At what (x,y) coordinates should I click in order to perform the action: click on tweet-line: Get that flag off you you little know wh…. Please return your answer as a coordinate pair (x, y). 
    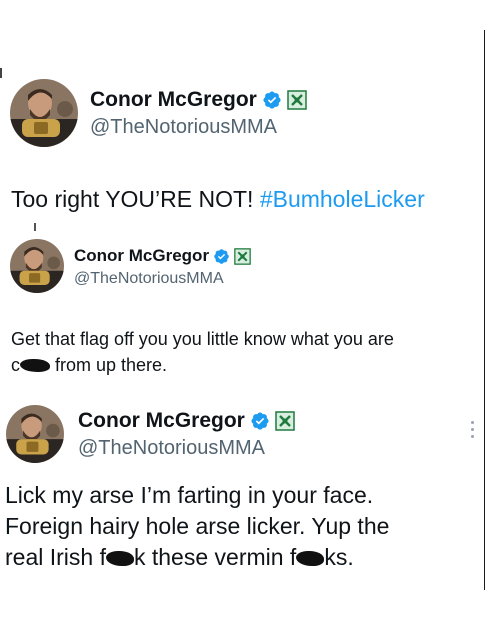
    Looking at the image, I should click on (202, 339).